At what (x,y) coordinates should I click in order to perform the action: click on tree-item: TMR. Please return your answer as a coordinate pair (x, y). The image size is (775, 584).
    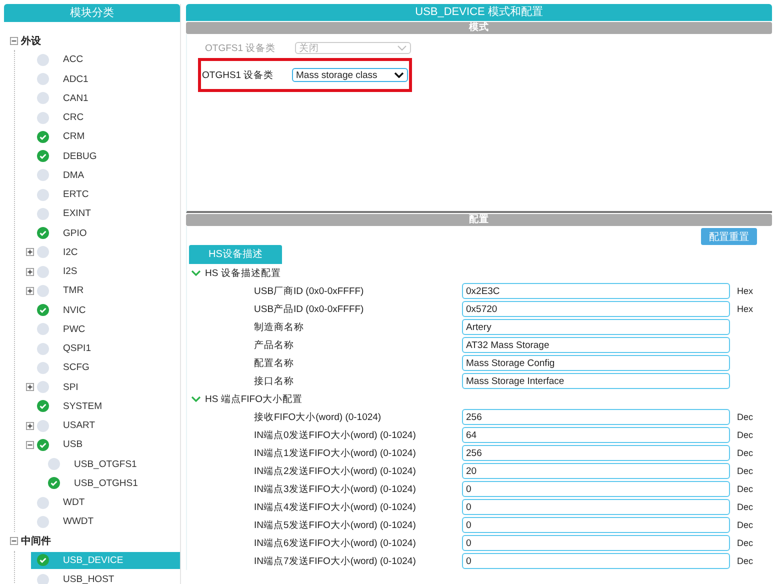
    Looking at the image, I should click on (73, 290).